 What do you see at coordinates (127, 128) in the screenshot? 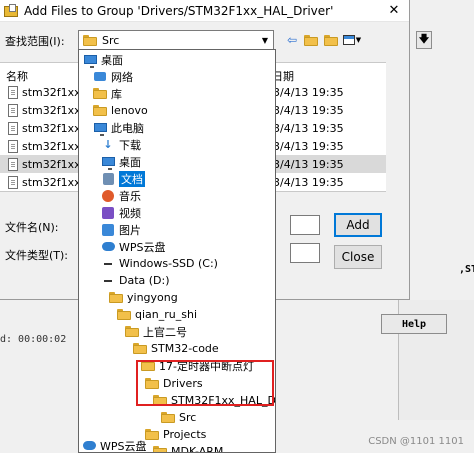
I see `tree-item-label: 此电脑` at bounding box center [127, 128].